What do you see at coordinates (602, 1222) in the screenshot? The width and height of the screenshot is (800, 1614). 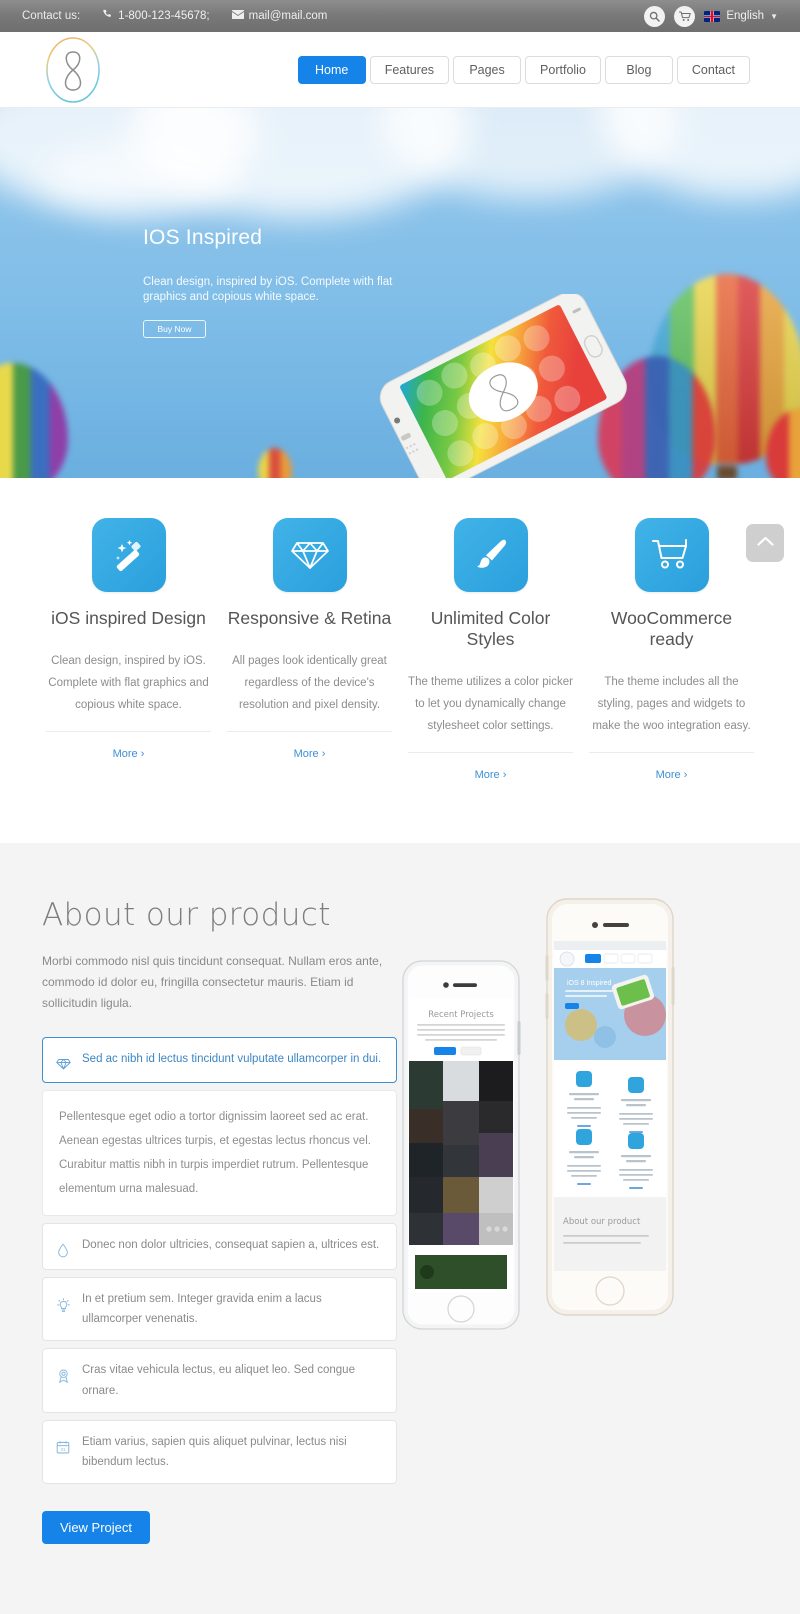 I see `svg-text: About our product` at bounding box center [602, 1222].